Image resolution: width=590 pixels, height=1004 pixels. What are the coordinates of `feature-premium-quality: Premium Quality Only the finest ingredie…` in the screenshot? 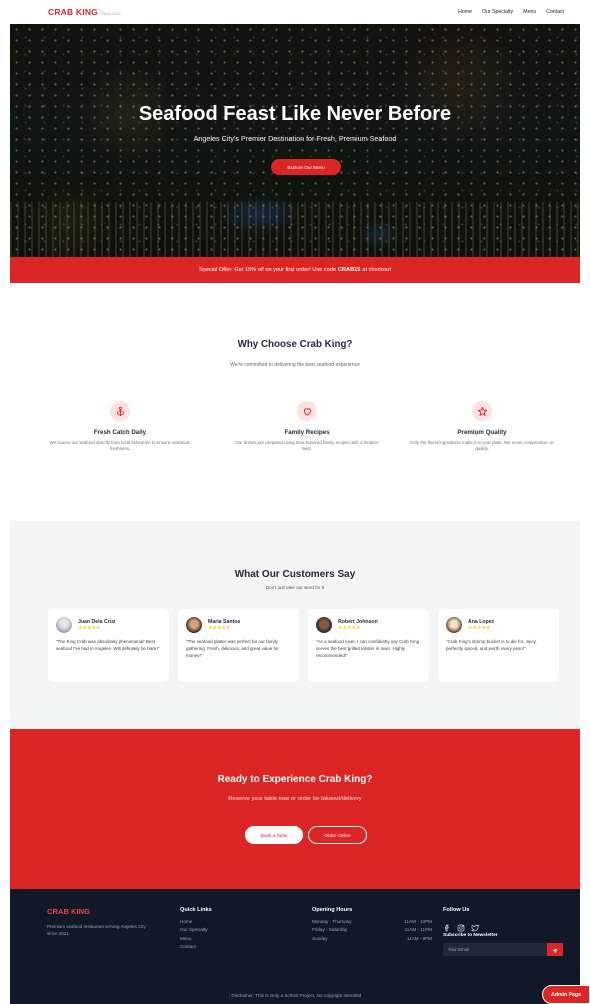 It's located at (482, 427).